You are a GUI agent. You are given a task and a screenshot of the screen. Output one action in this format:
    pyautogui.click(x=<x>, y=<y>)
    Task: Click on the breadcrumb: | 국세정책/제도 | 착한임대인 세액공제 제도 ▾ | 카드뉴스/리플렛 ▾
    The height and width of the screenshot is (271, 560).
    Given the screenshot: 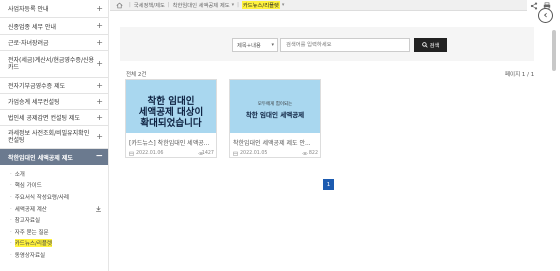 What is the action you would take?
    pyautogui.click(x=318, y=5)
    